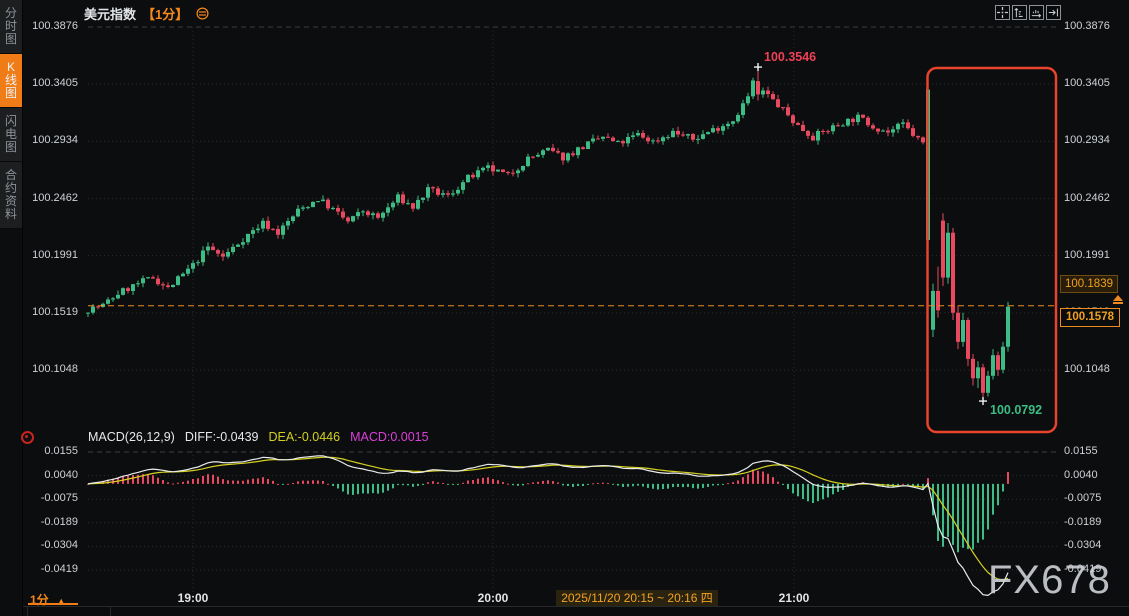 The image size is (1129, 616). Describe the element at coordinates (1016, 410) in the screenshot. I see `low-price-label: 100.0792` at that location.